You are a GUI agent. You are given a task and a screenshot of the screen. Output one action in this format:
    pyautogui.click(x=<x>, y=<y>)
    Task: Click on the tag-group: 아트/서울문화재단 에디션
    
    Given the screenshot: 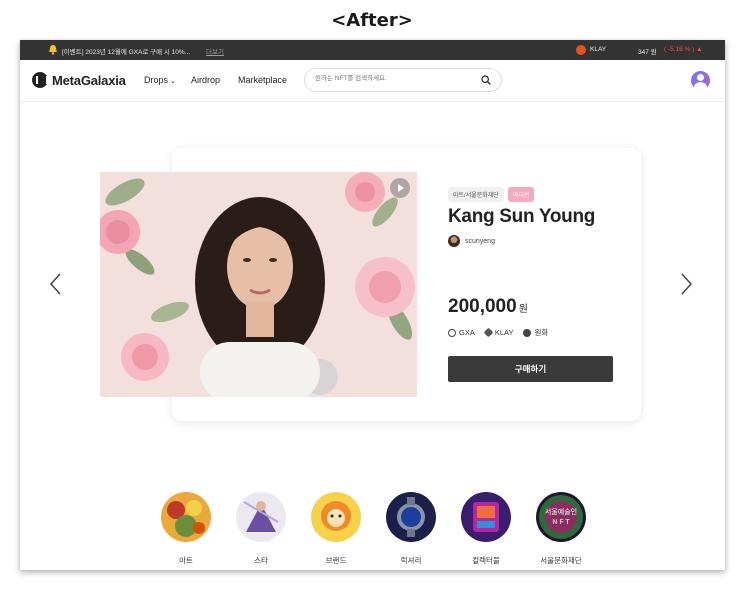 What is the action you would take?
    pyautogui.click(x=491, y=194)
    